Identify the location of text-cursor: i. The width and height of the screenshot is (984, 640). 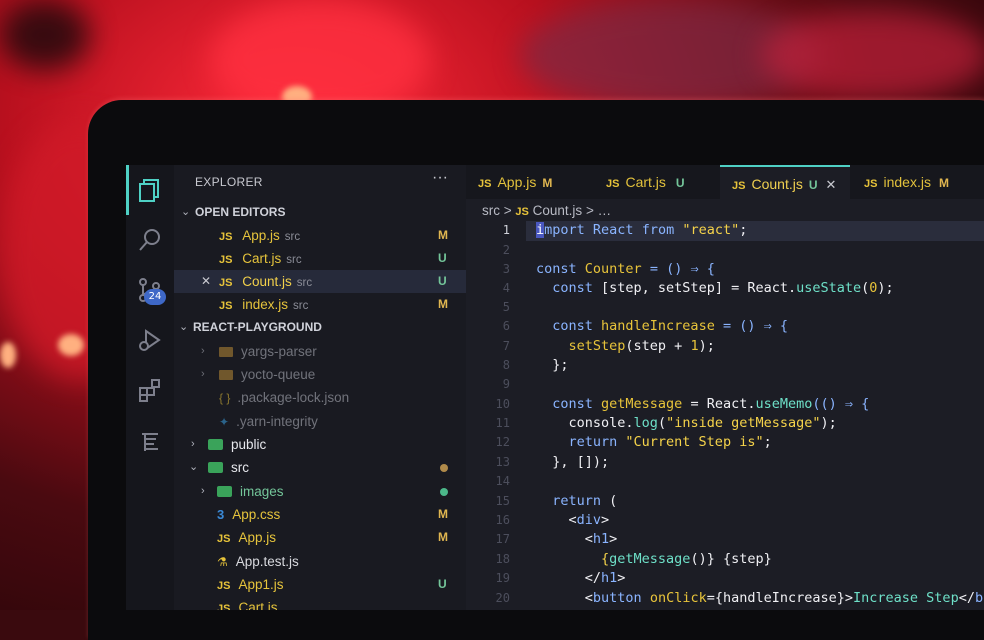
(540, 230).